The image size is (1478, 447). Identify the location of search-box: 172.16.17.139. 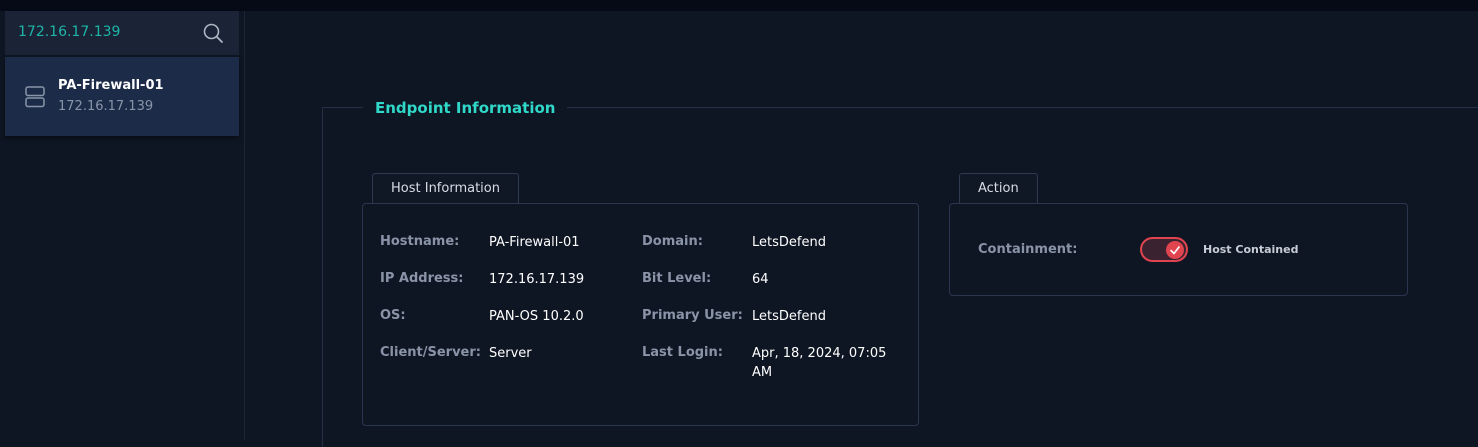
(122, 33).